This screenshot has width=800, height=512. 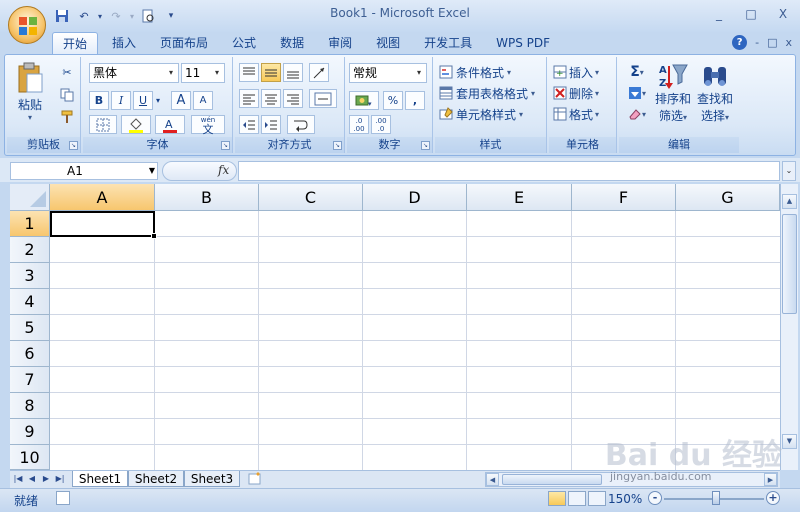 What do you see at coordinates (121, 100) in the screenshot?
I see `italic-button: I` at bounding box center [121, 100].